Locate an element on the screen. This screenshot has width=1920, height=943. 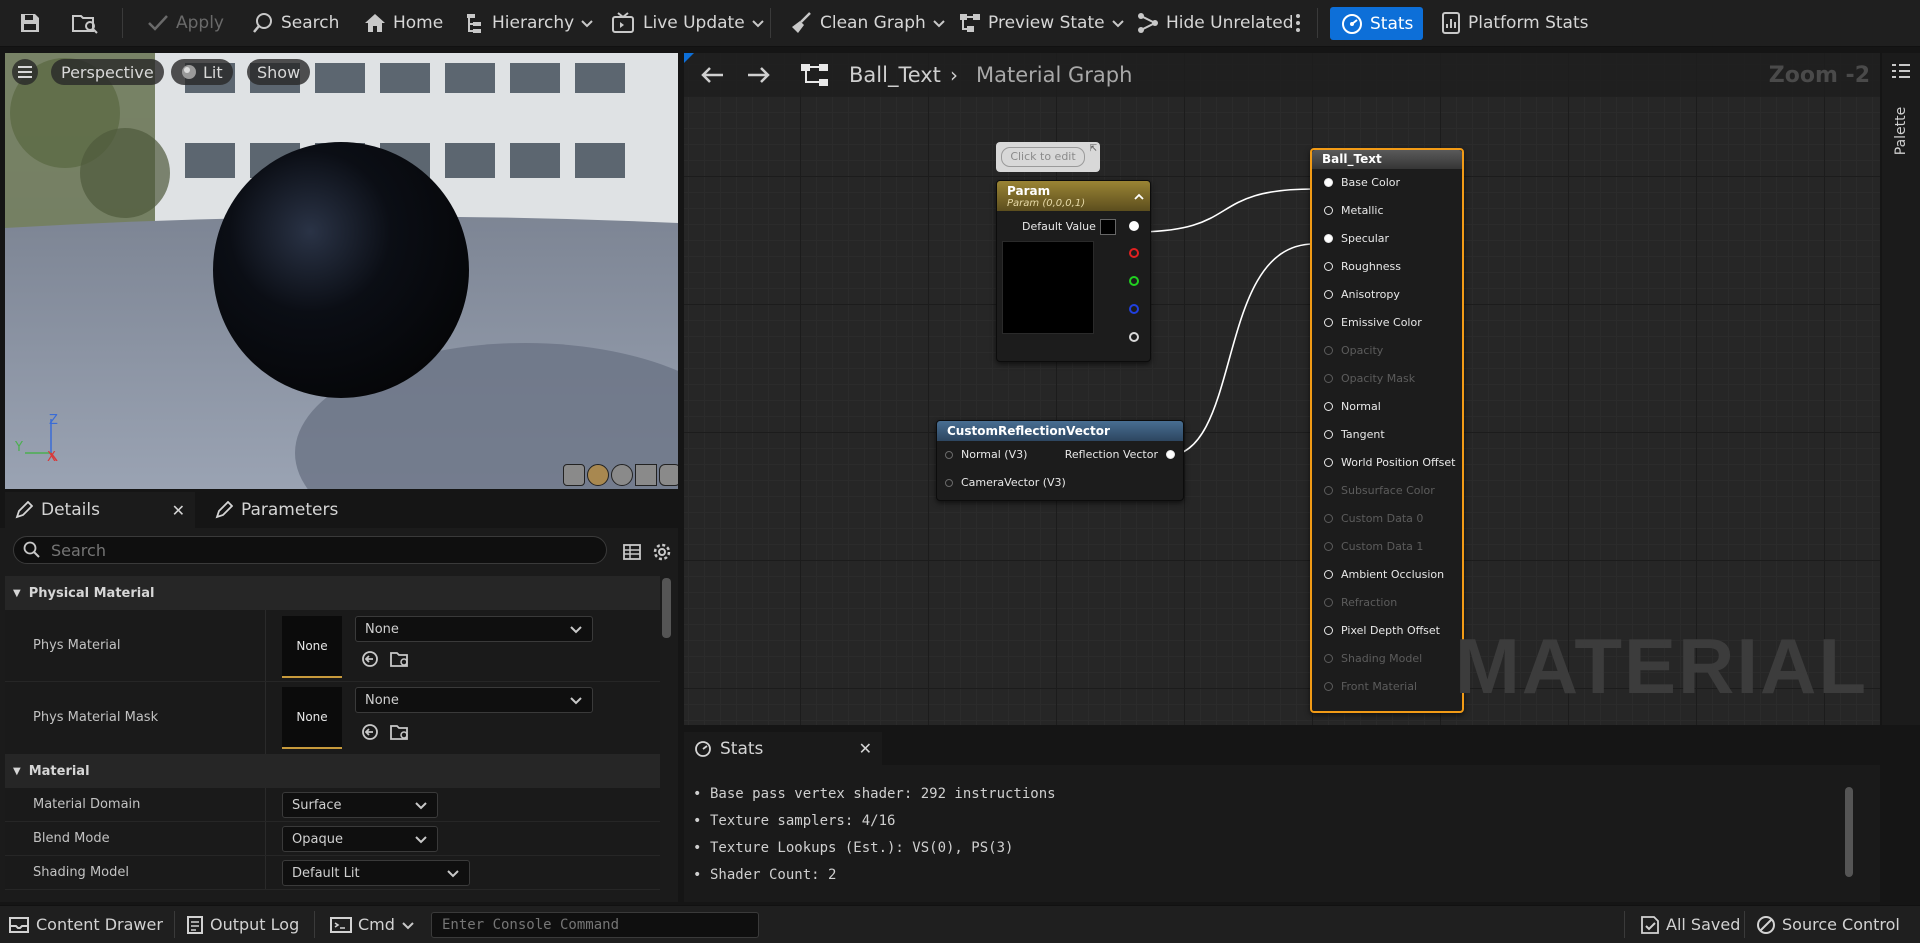
result-pin: Pixel Depth Offset is located at coordinates (1382, 630).